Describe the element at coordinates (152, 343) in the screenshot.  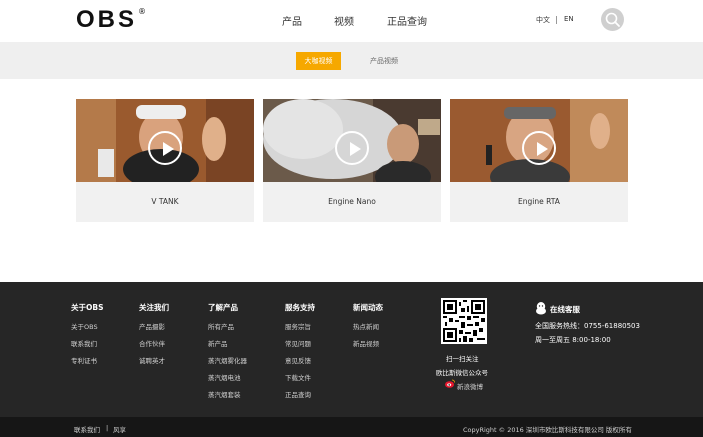
I see `footer-link: 合作伙伴` at that location.